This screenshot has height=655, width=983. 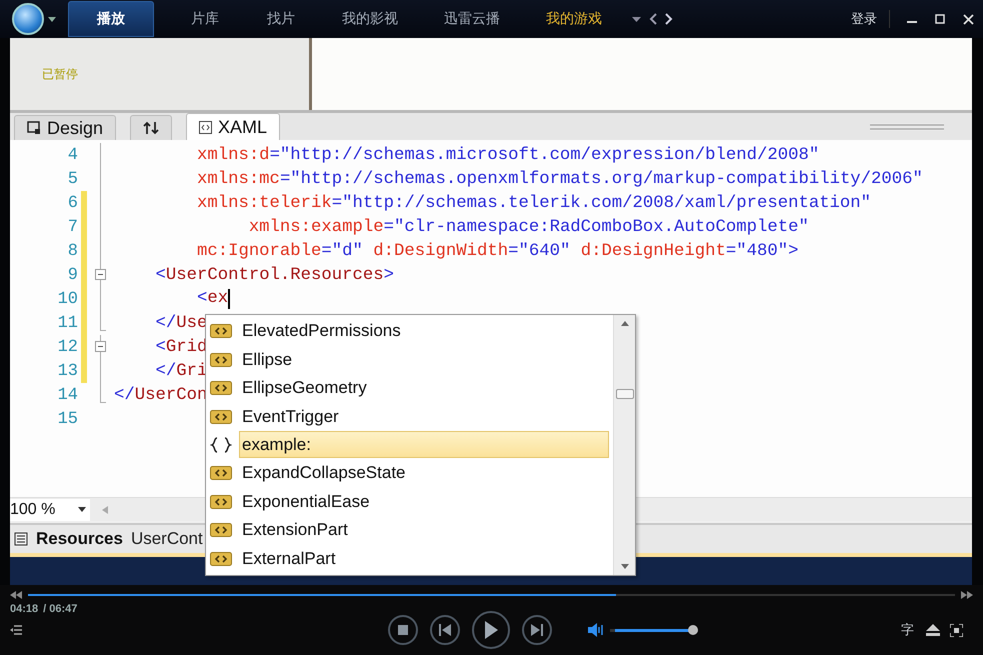 What do you see at coordinates (67, 347) in the screenshot?
I see `line-number: 12` at bounding box center [67, 347].